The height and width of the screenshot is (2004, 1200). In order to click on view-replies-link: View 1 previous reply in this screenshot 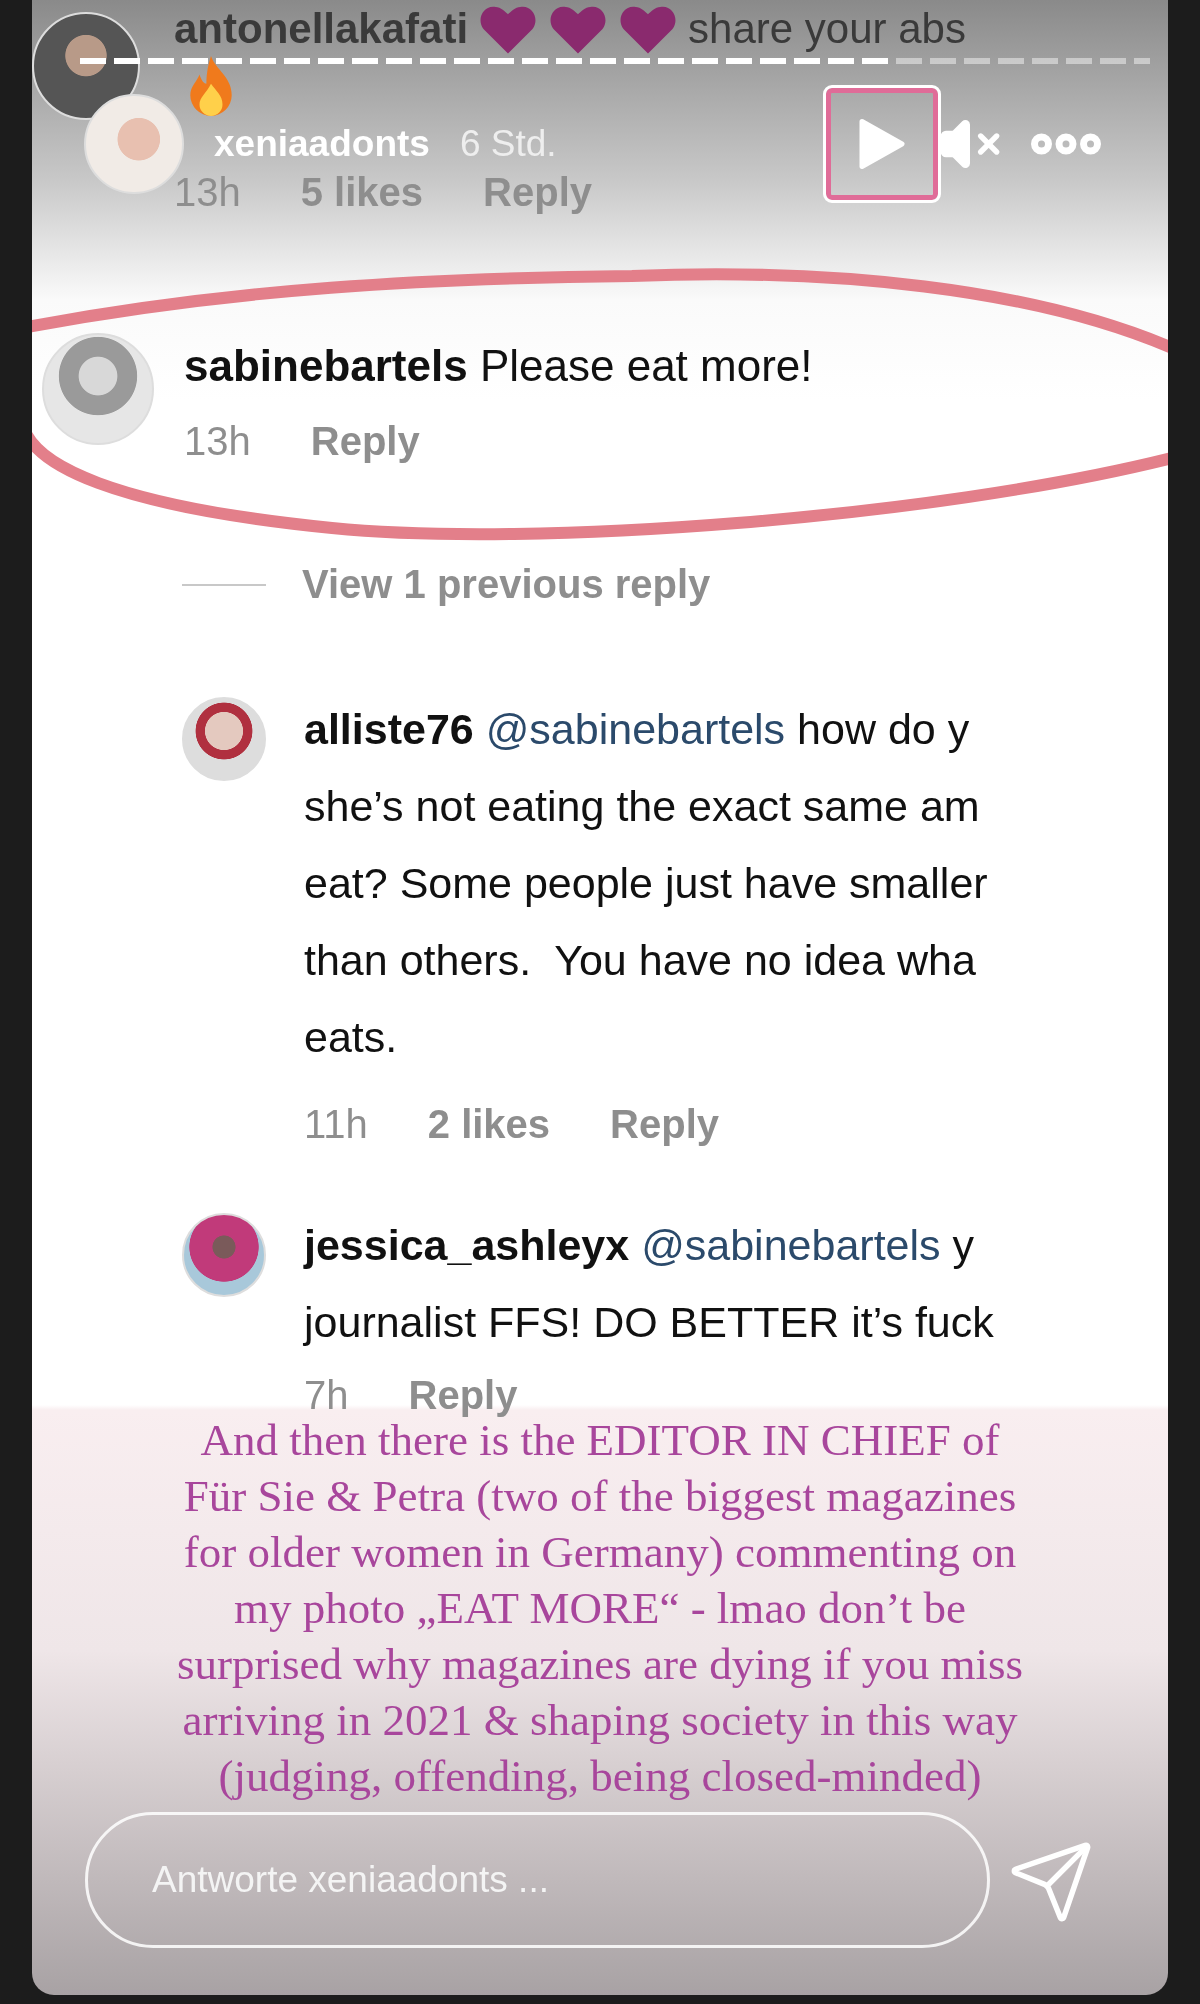, I will do `click(506, 584)`.